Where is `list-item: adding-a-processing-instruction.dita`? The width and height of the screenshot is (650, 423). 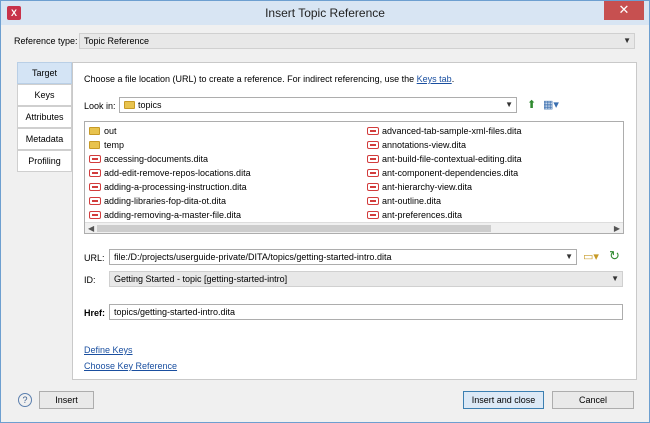
list-item: adding-a-processing-instruction.dita is located at coordinates (169, 187).